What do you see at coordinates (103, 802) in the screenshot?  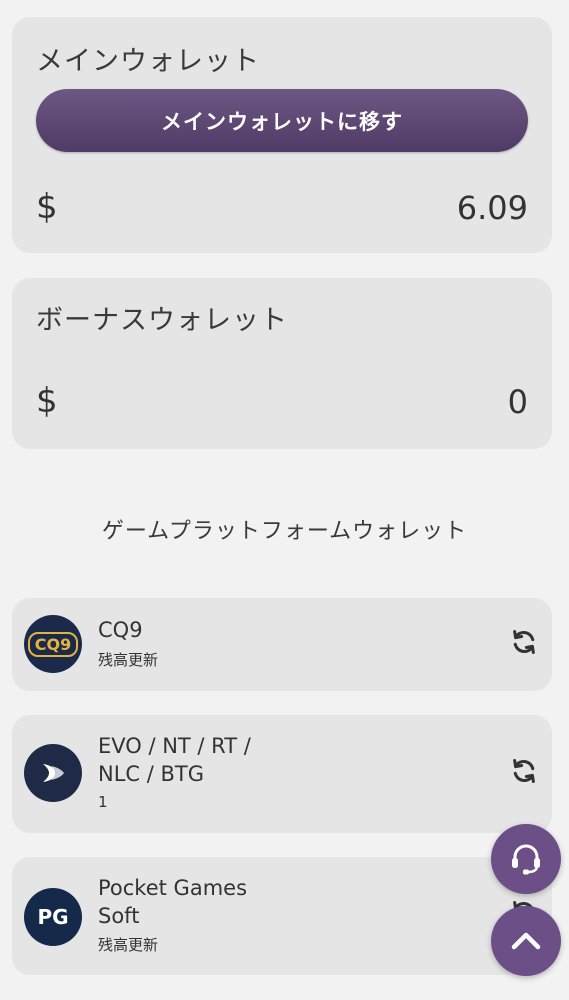 I see `platform-balance: 1` at bounding box center [103, 802].